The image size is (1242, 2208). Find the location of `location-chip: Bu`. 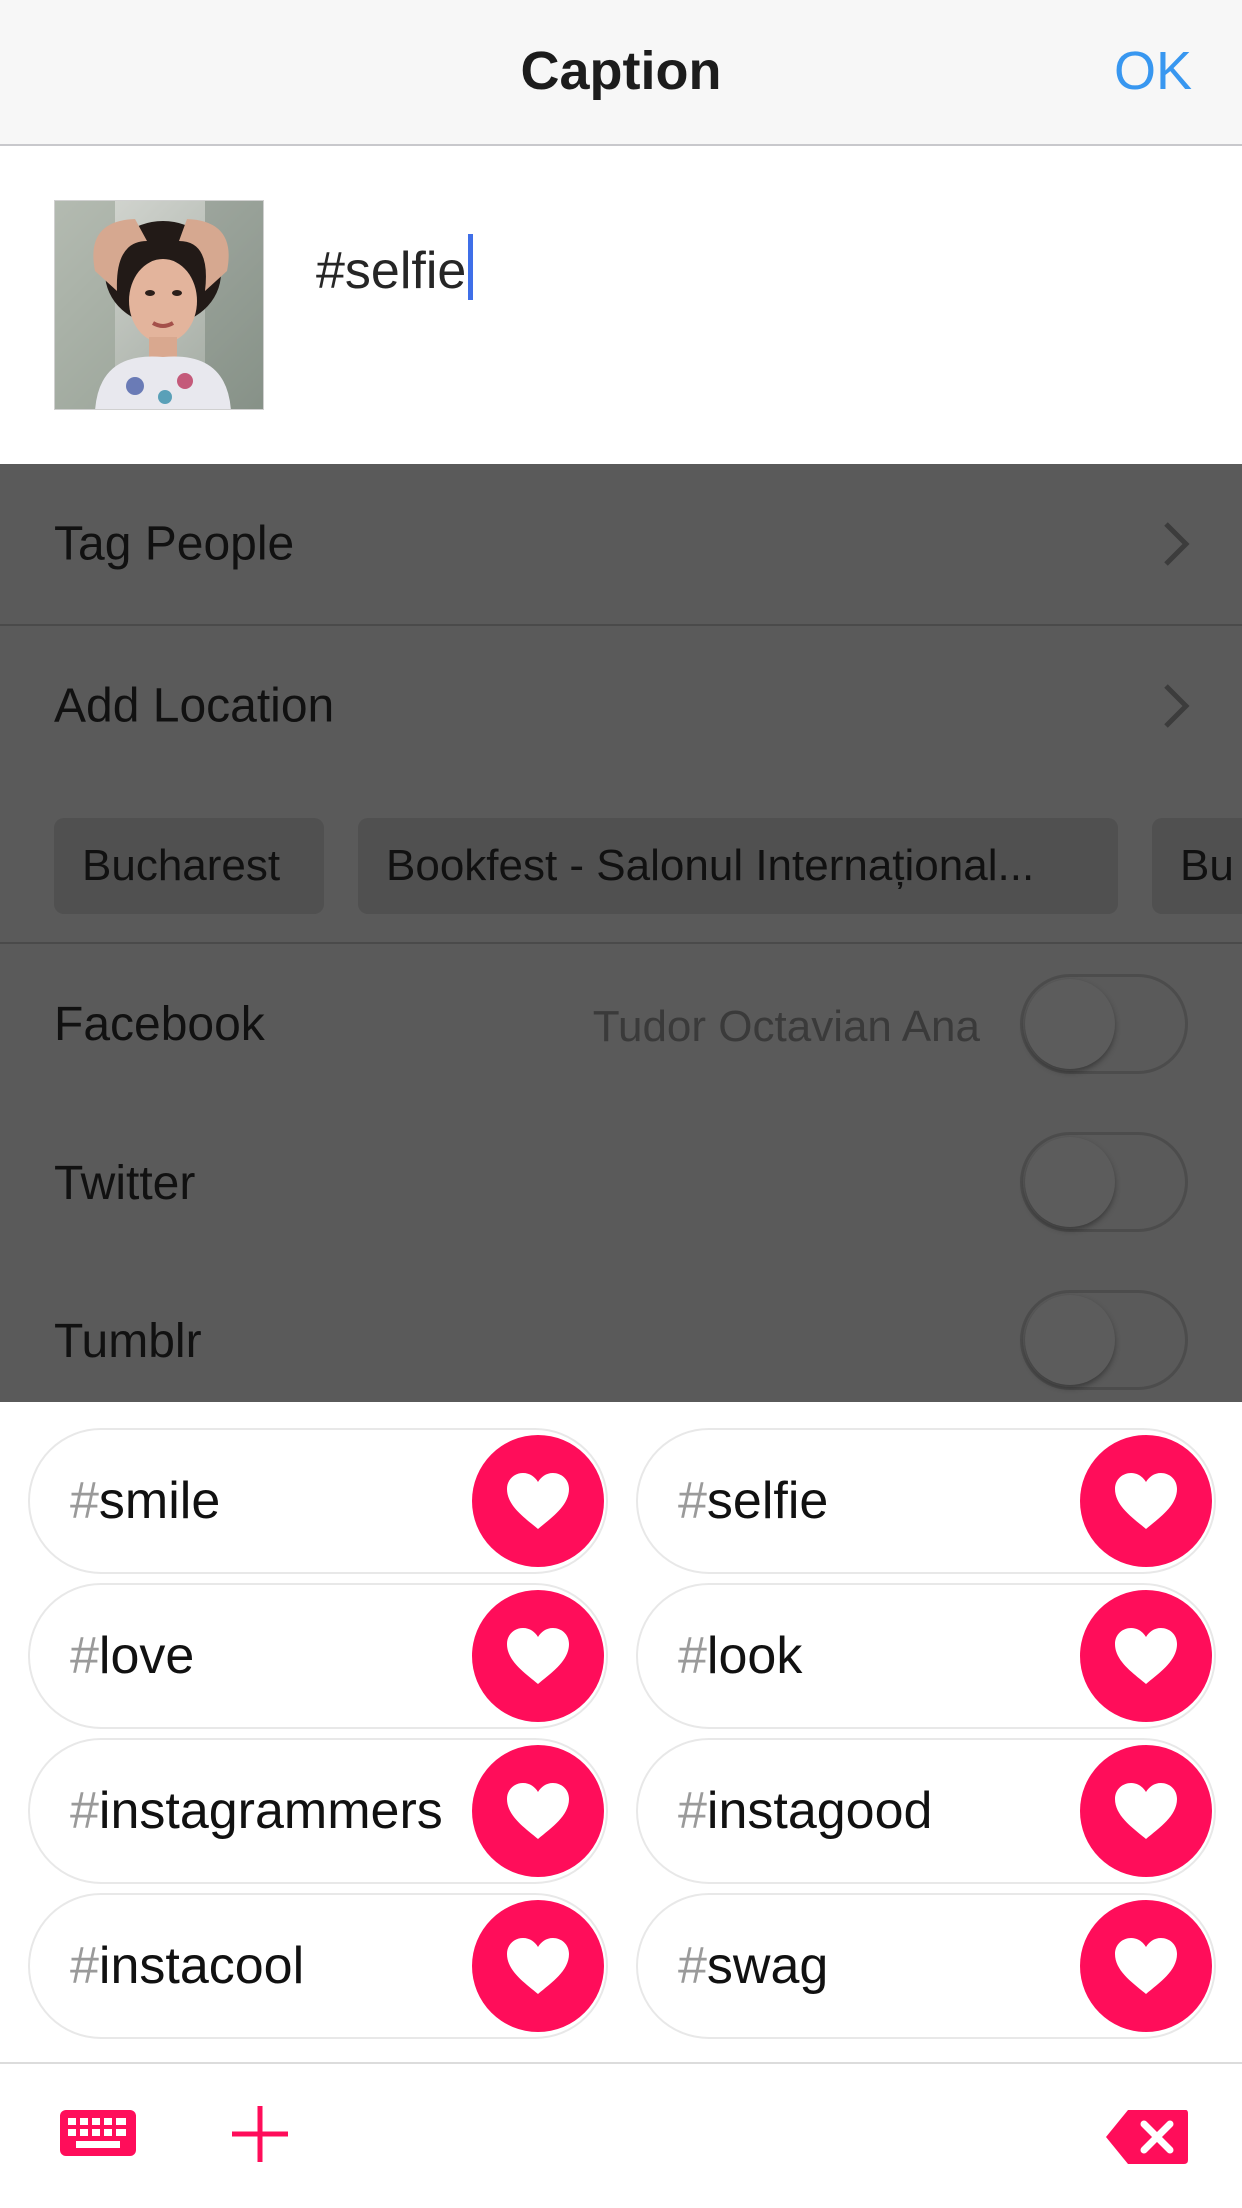

location-chip: Bu is located at coordinates (1197, 866).